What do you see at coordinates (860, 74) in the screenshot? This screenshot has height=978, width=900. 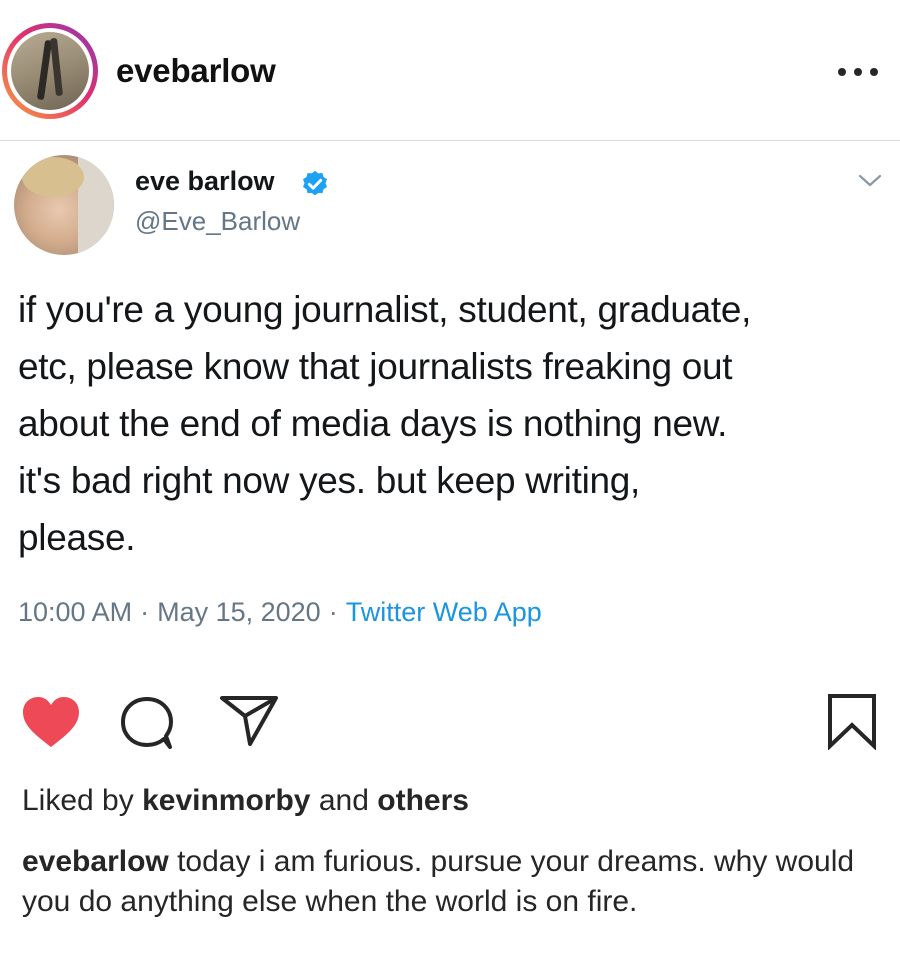 I see `more-options-icon` at bounding box center [860, 74].